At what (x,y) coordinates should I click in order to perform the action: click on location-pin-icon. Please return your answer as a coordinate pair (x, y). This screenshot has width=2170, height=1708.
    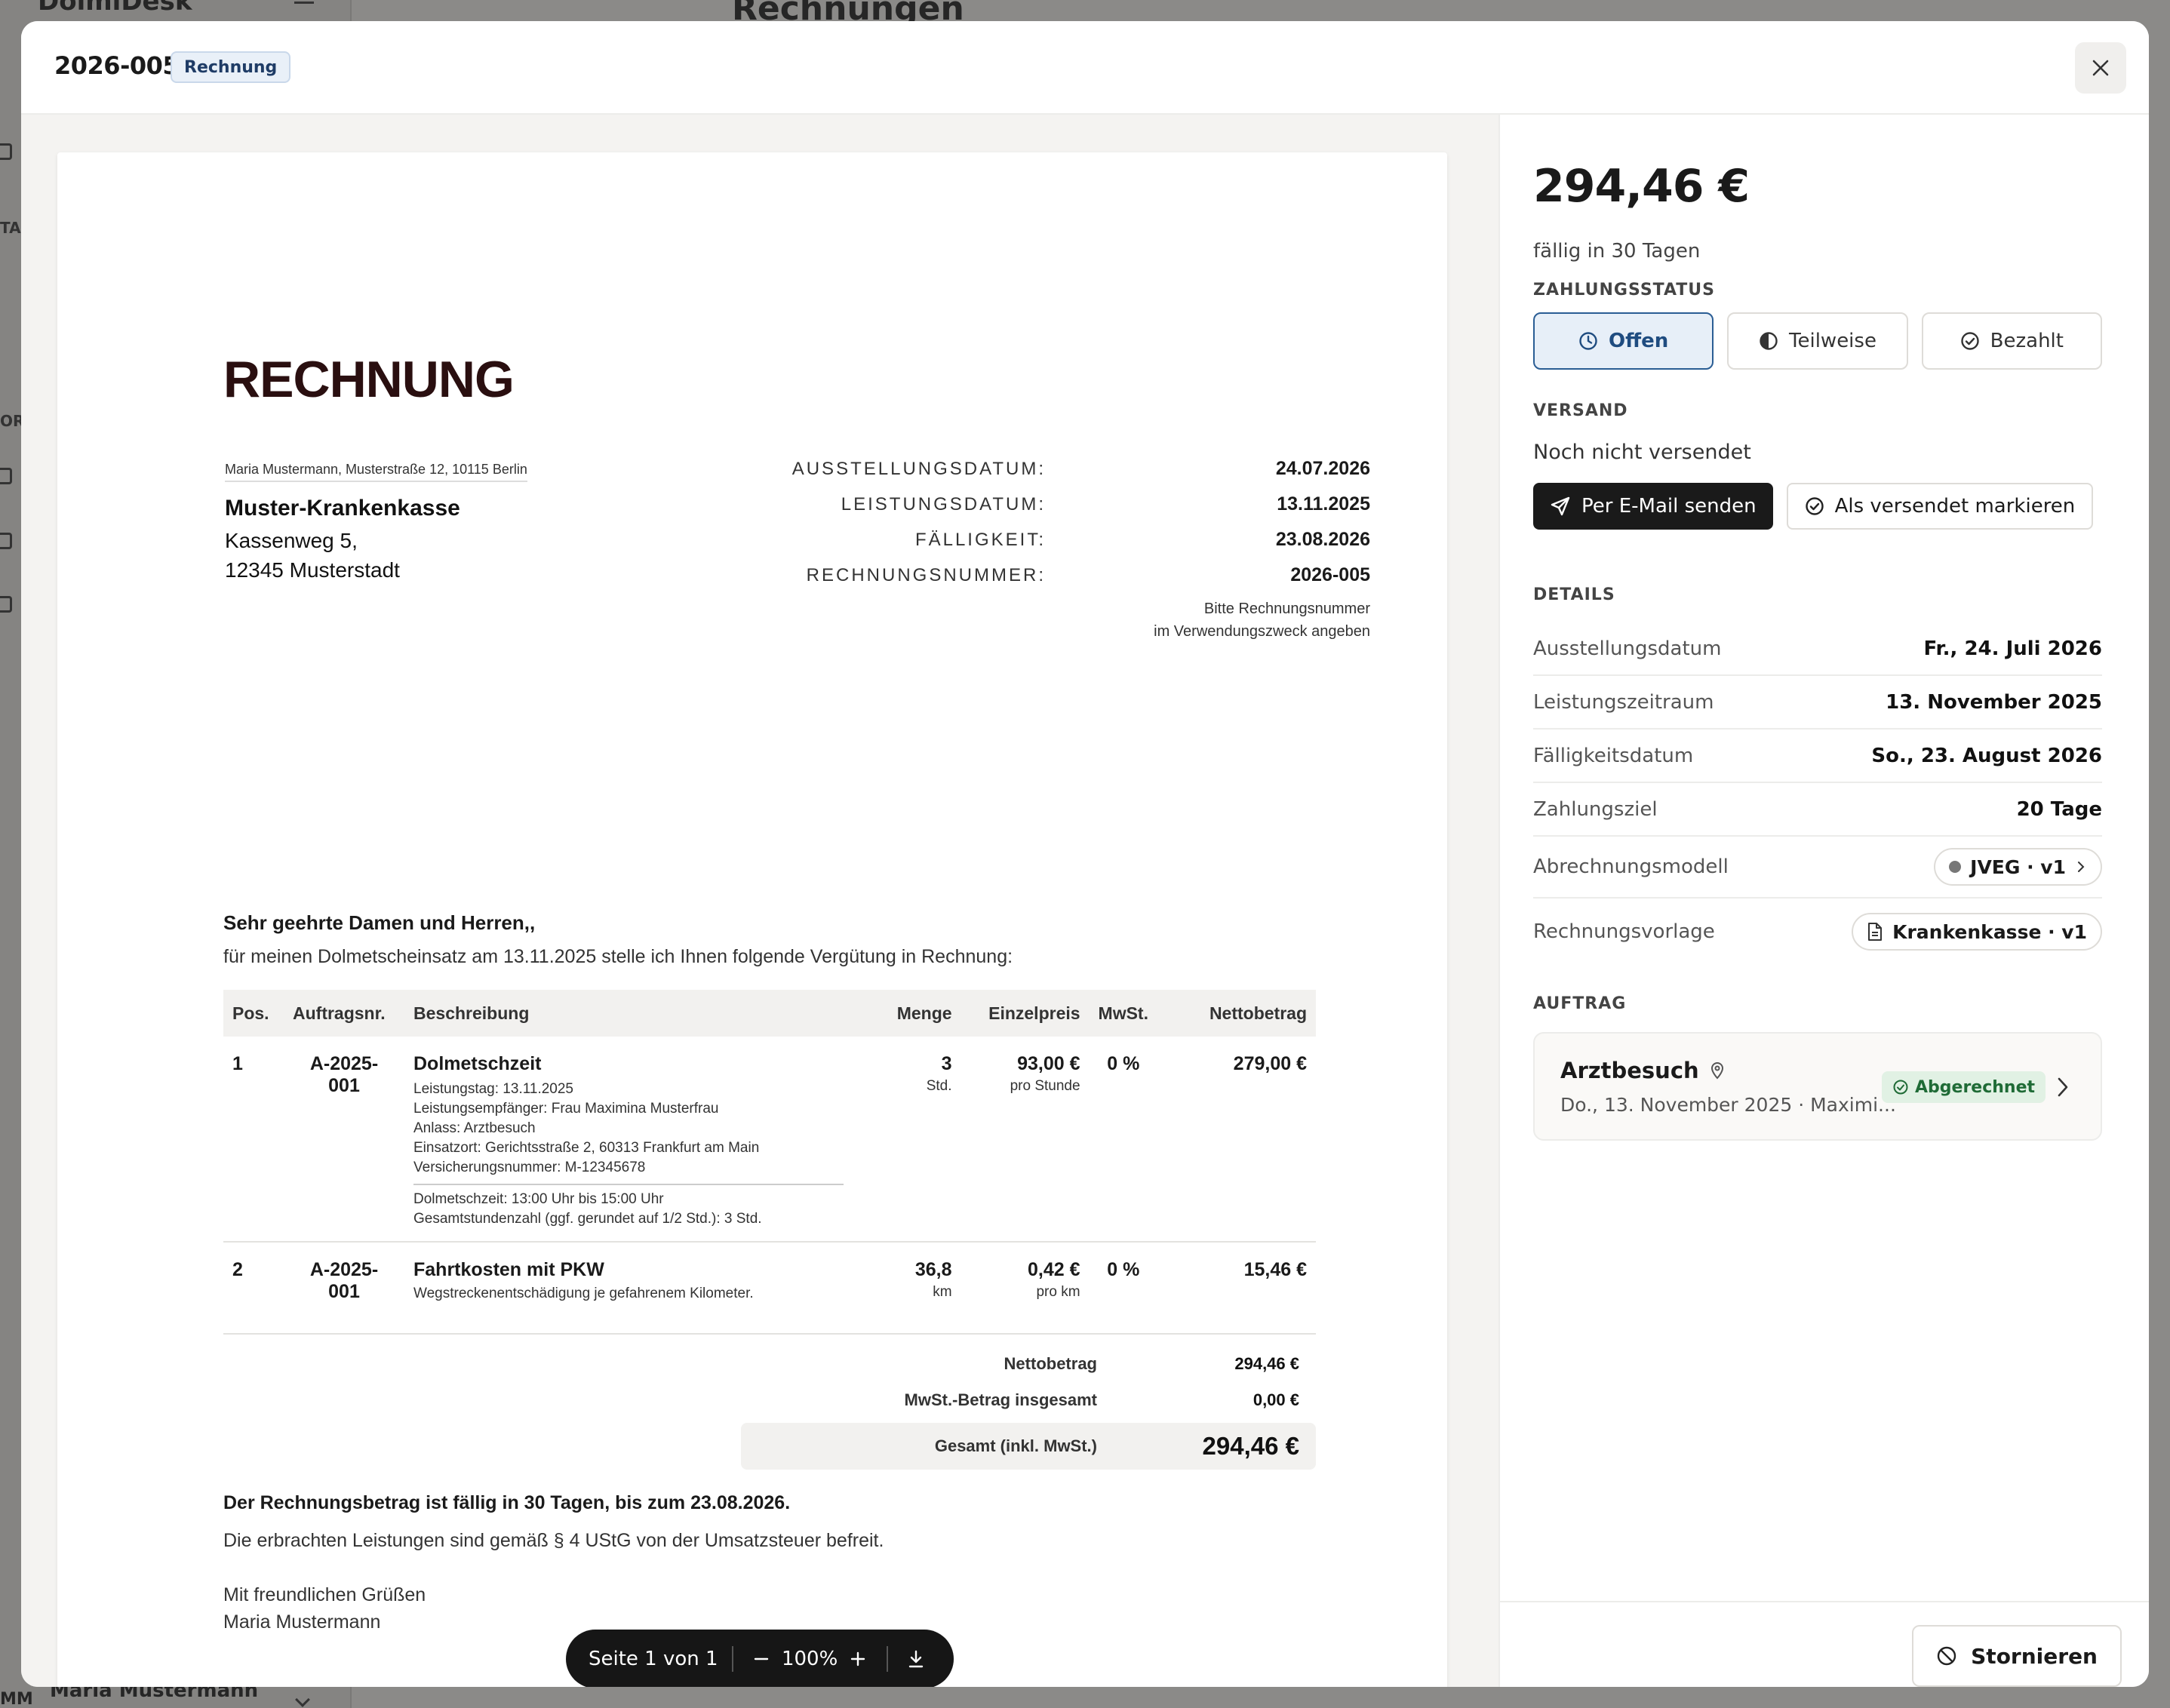
    Looking at the image, I should click on (1716, 1071).